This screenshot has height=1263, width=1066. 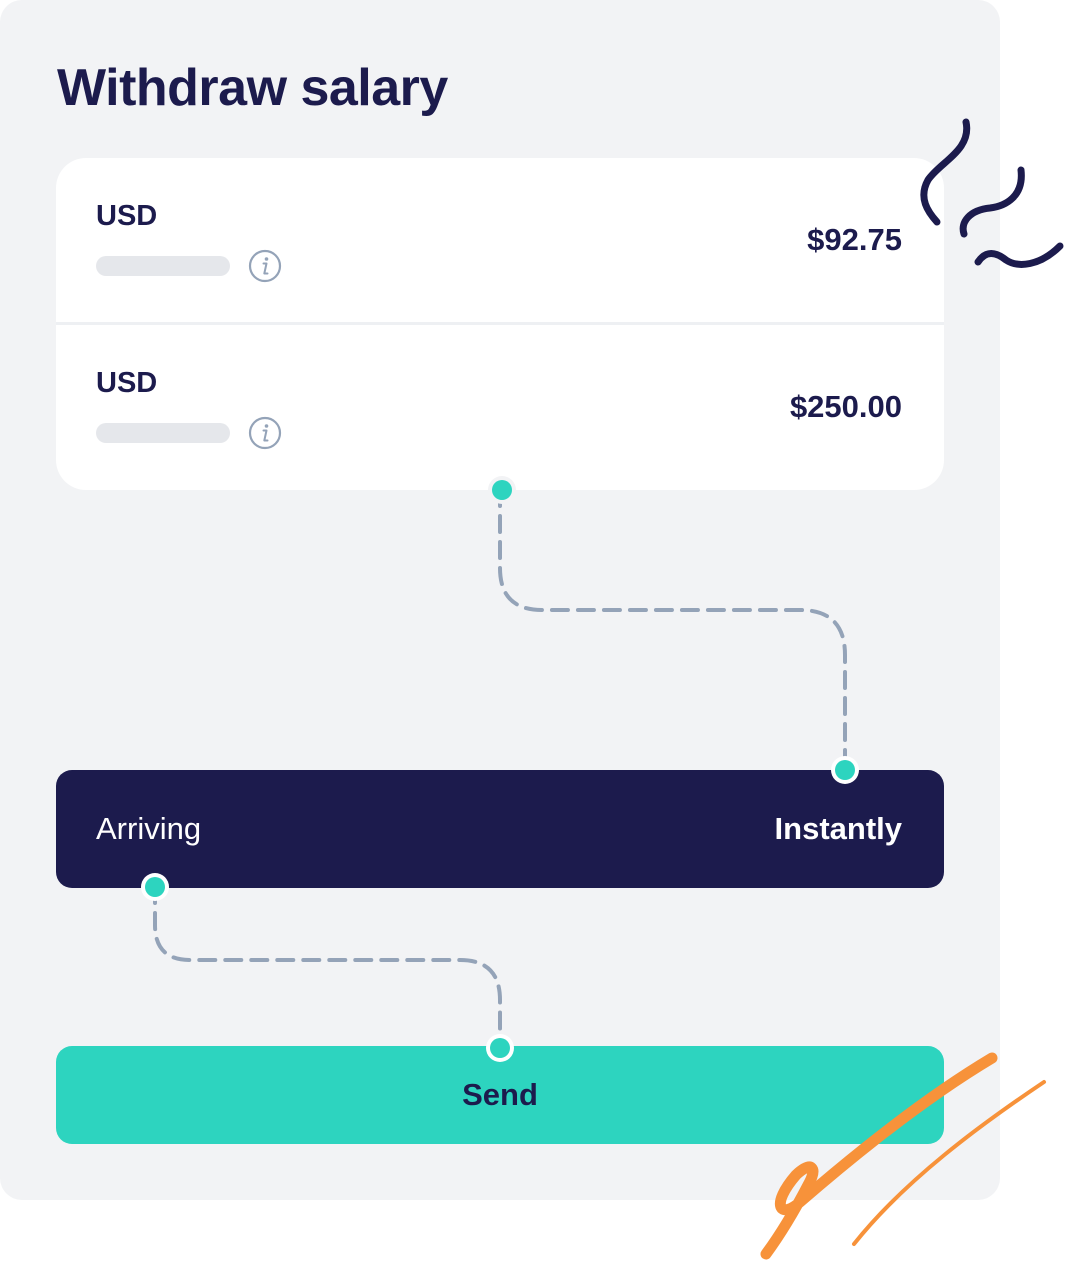 I want to click on amount-value: $92.75, so click(x=854, y=239).